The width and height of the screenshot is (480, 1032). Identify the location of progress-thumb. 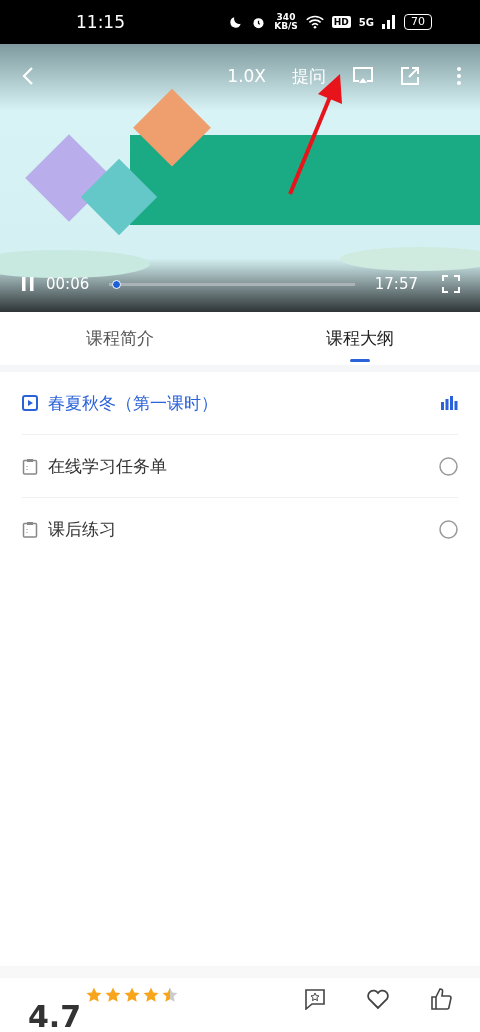
(116, 284).